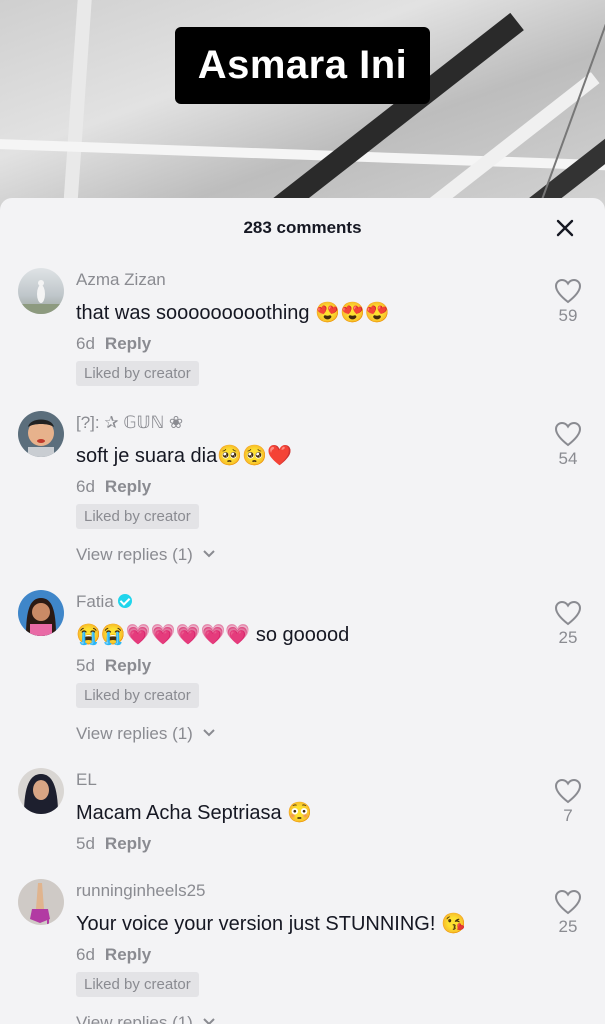  I want to click on like-button: 54, so click(568, 445).